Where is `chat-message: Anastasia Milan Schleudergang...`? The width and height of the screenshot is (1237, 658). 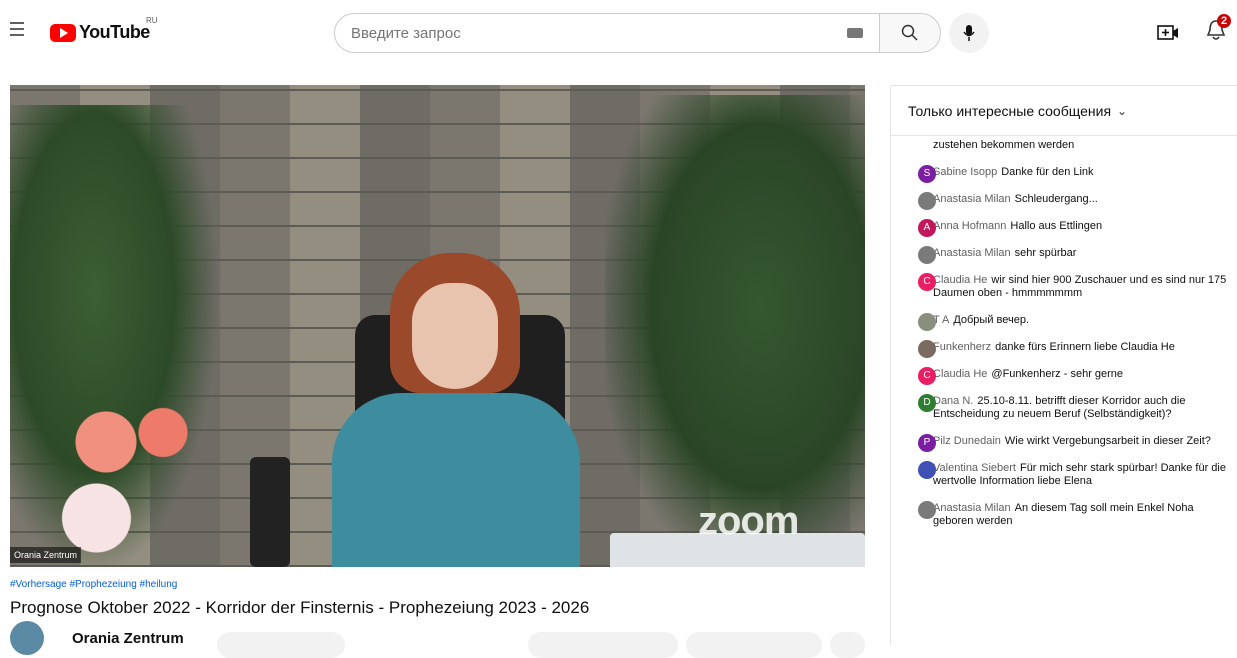
chat-message: Anastasia Milan Schleudergang... is located at coordinates (1064, 200).